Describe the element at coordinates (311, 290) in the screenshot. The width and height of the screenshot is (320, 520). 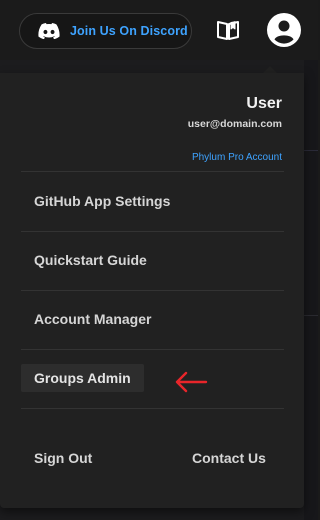
I see `page-background-edge` at that location.